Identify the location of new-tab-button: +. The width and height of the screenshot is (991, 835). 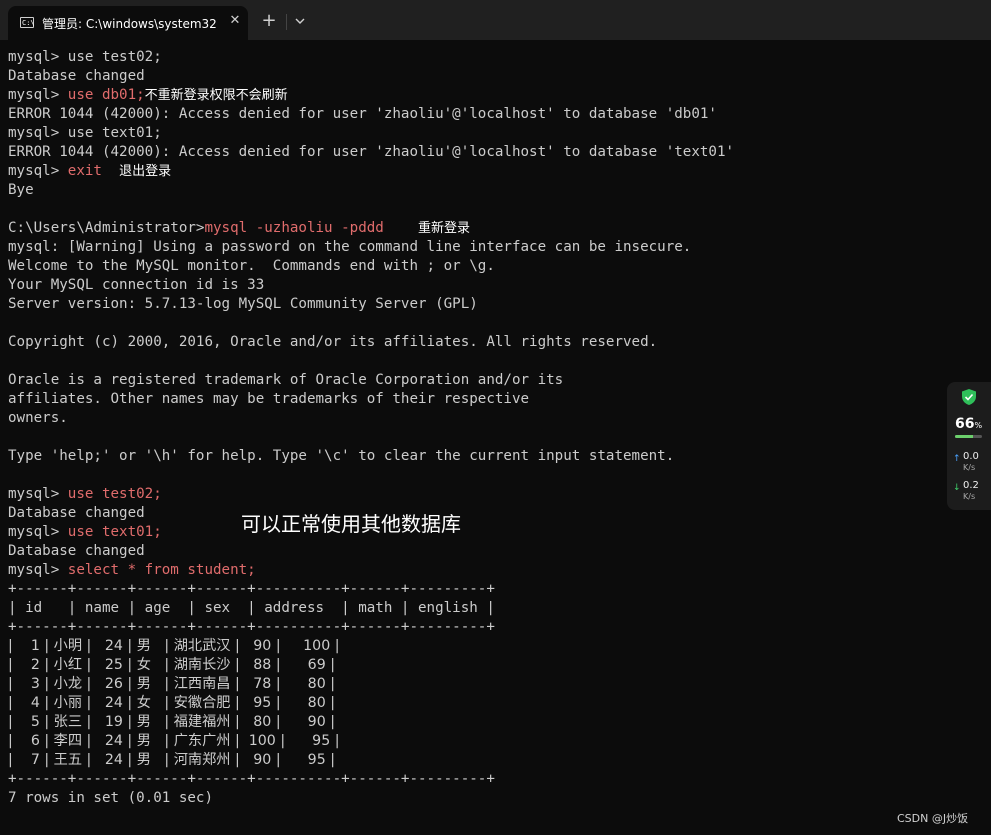
(269, 21).